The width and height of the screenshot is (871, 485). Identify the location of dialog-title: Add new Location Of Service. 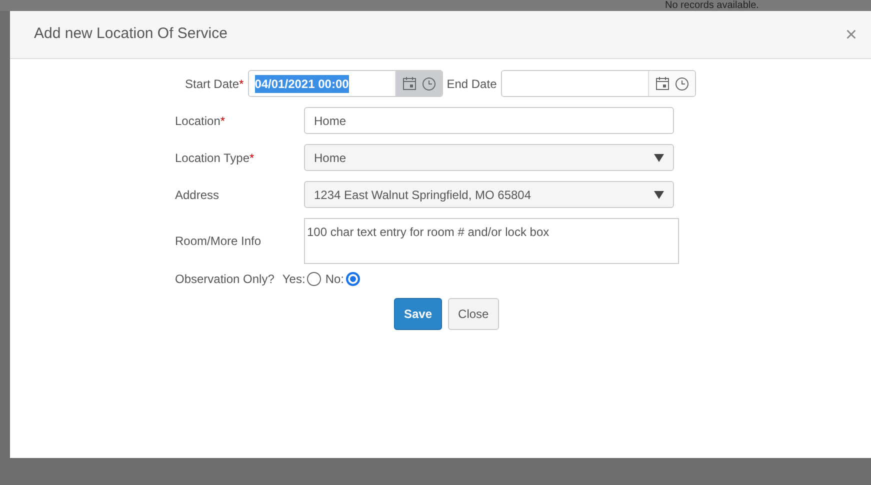
(131, 34).